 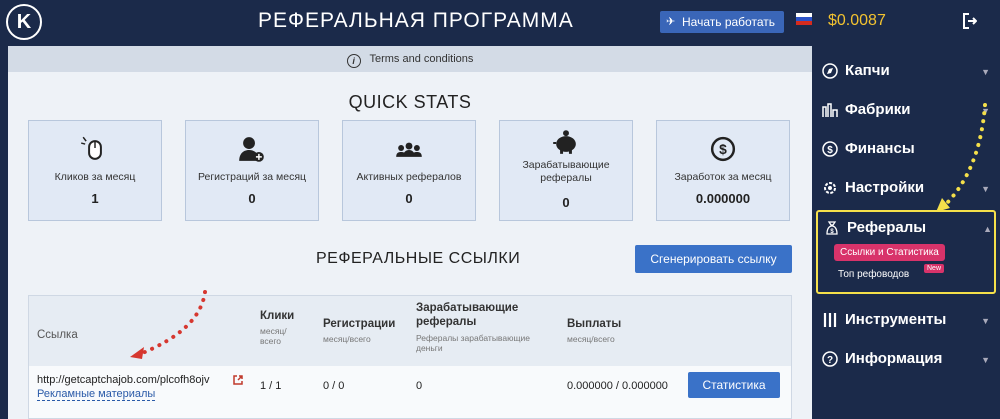 What do you see at coordinates (95, 198) in the screenshot?
I see `stat-value: 1` at bounding box center [95, 198].